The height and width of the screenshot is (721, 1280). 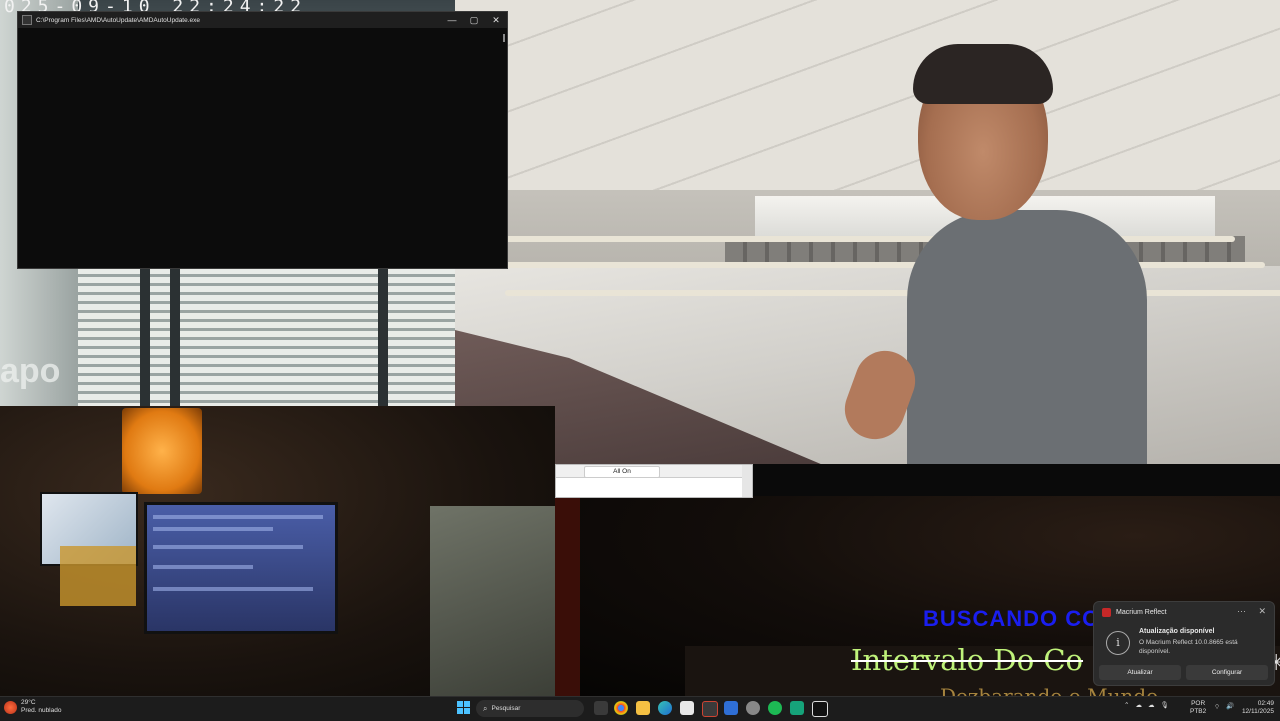 I want to click on curtain, so click(x=567, y=596).